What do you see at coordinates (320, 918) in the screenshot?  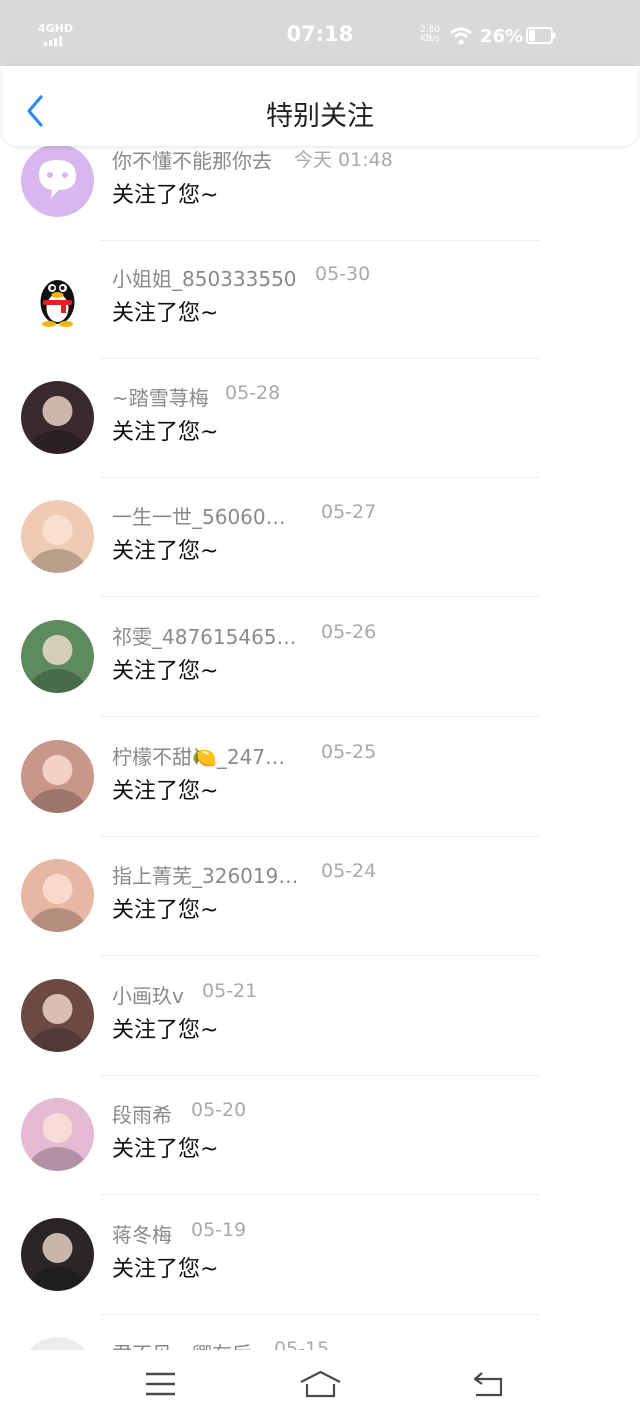 I see `list-item: 指上菁芜_326019… 05-24 关注了您~` at bounding box center [320, 918].